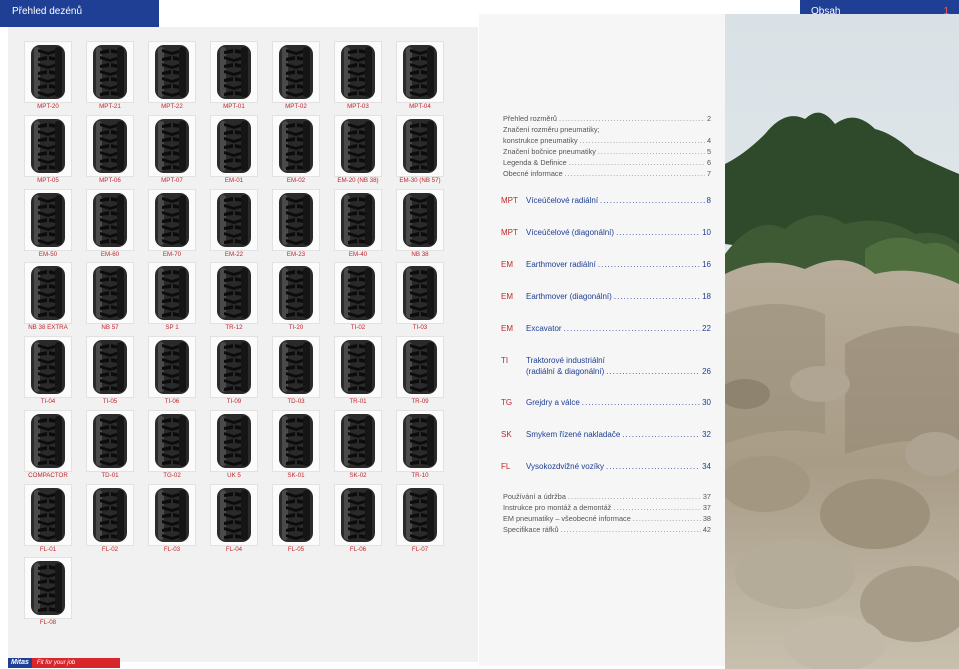  I want to click on toc-intro-entry: Přehled rozměrů 2, so click(607, 118).